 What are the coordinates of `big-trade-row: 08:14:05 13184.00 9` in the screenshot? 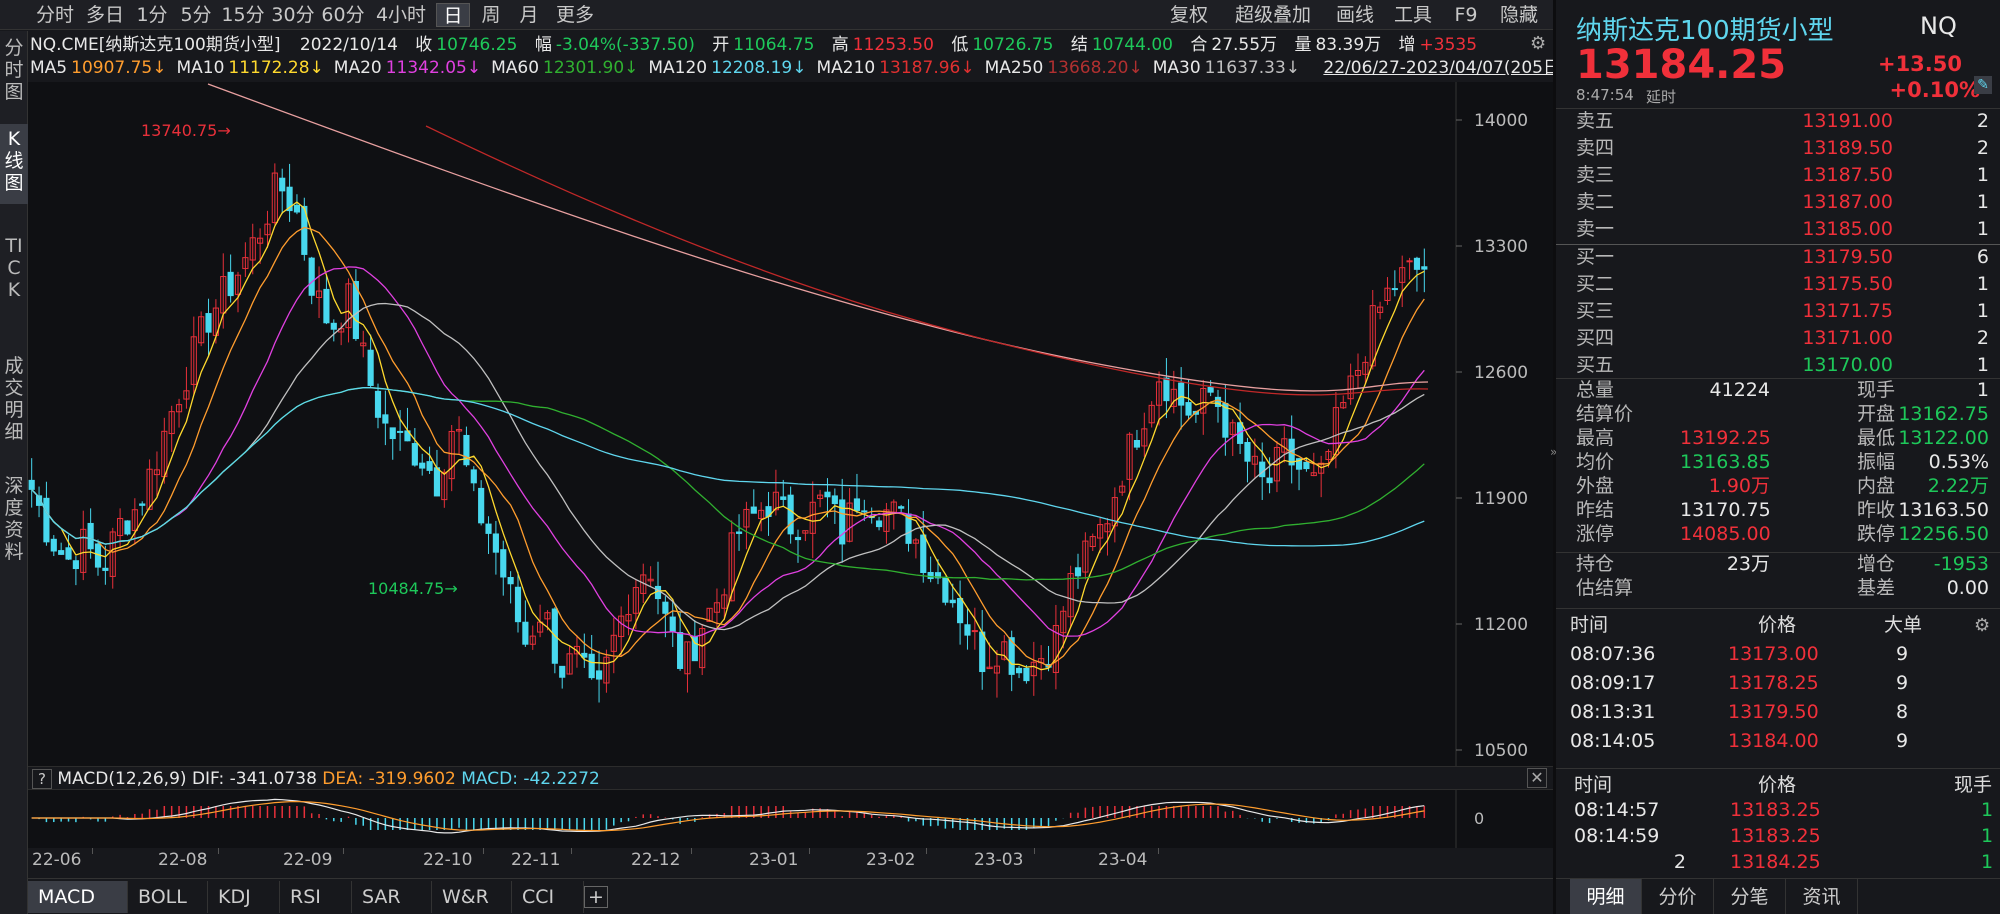 It's located at (1778, 741).